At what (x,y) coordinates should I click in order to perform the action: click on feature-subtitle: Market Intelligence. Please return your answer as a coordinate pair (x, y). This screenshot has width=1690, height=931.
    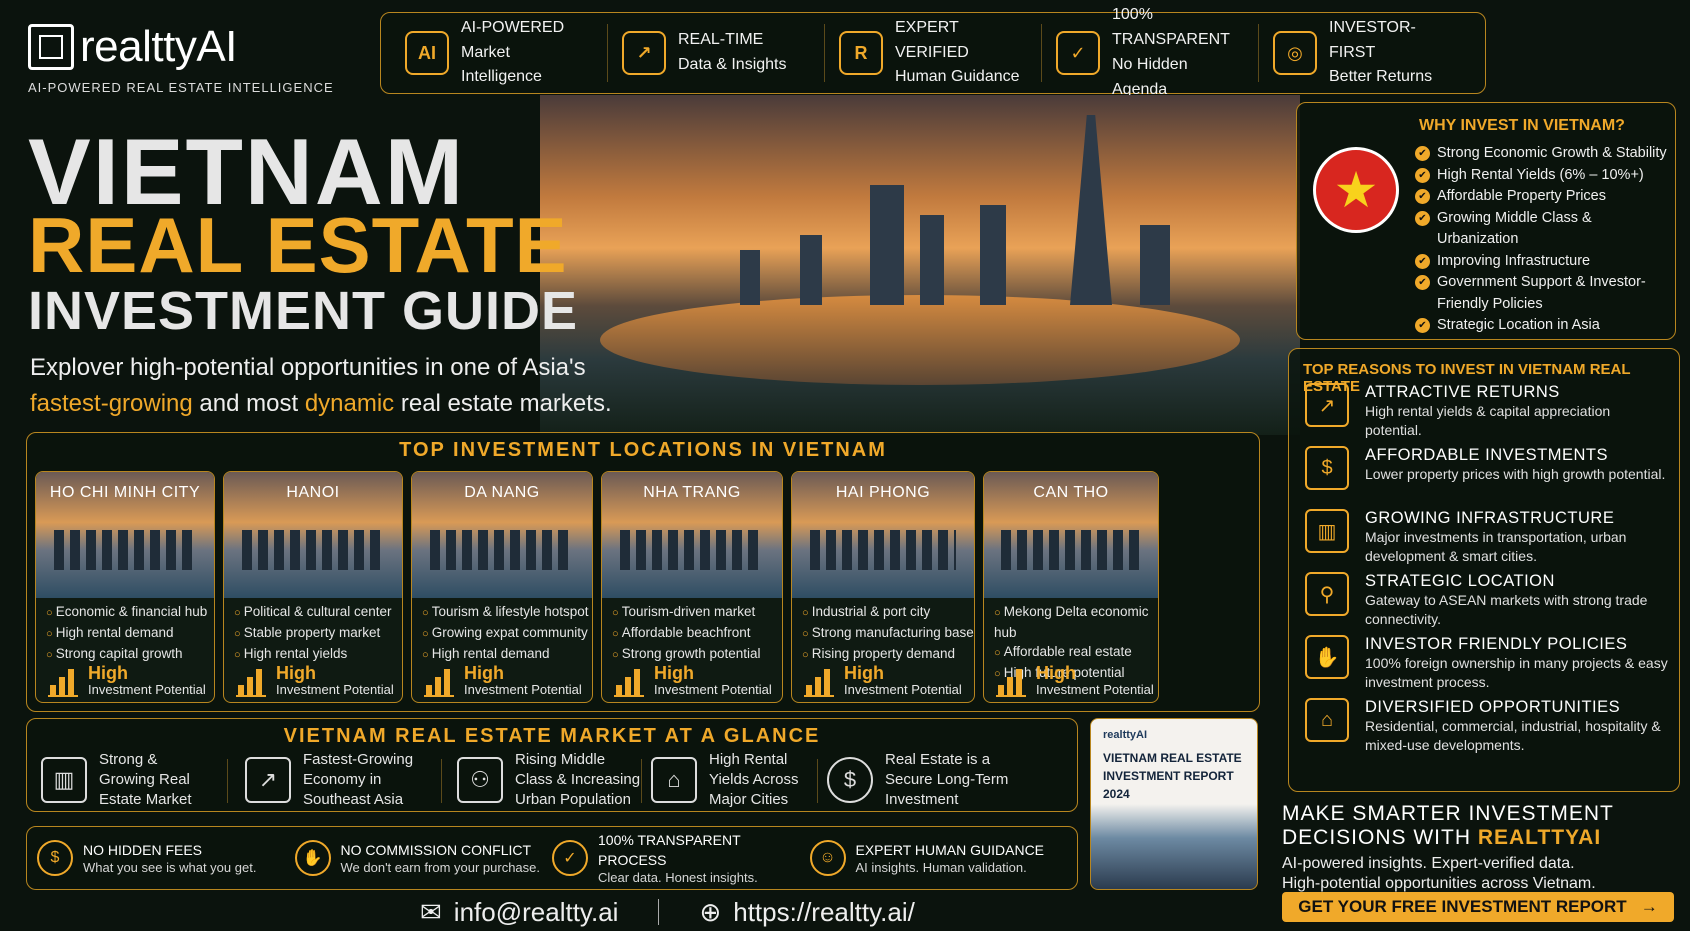
    Looking at the image, I should click on (501, 64).